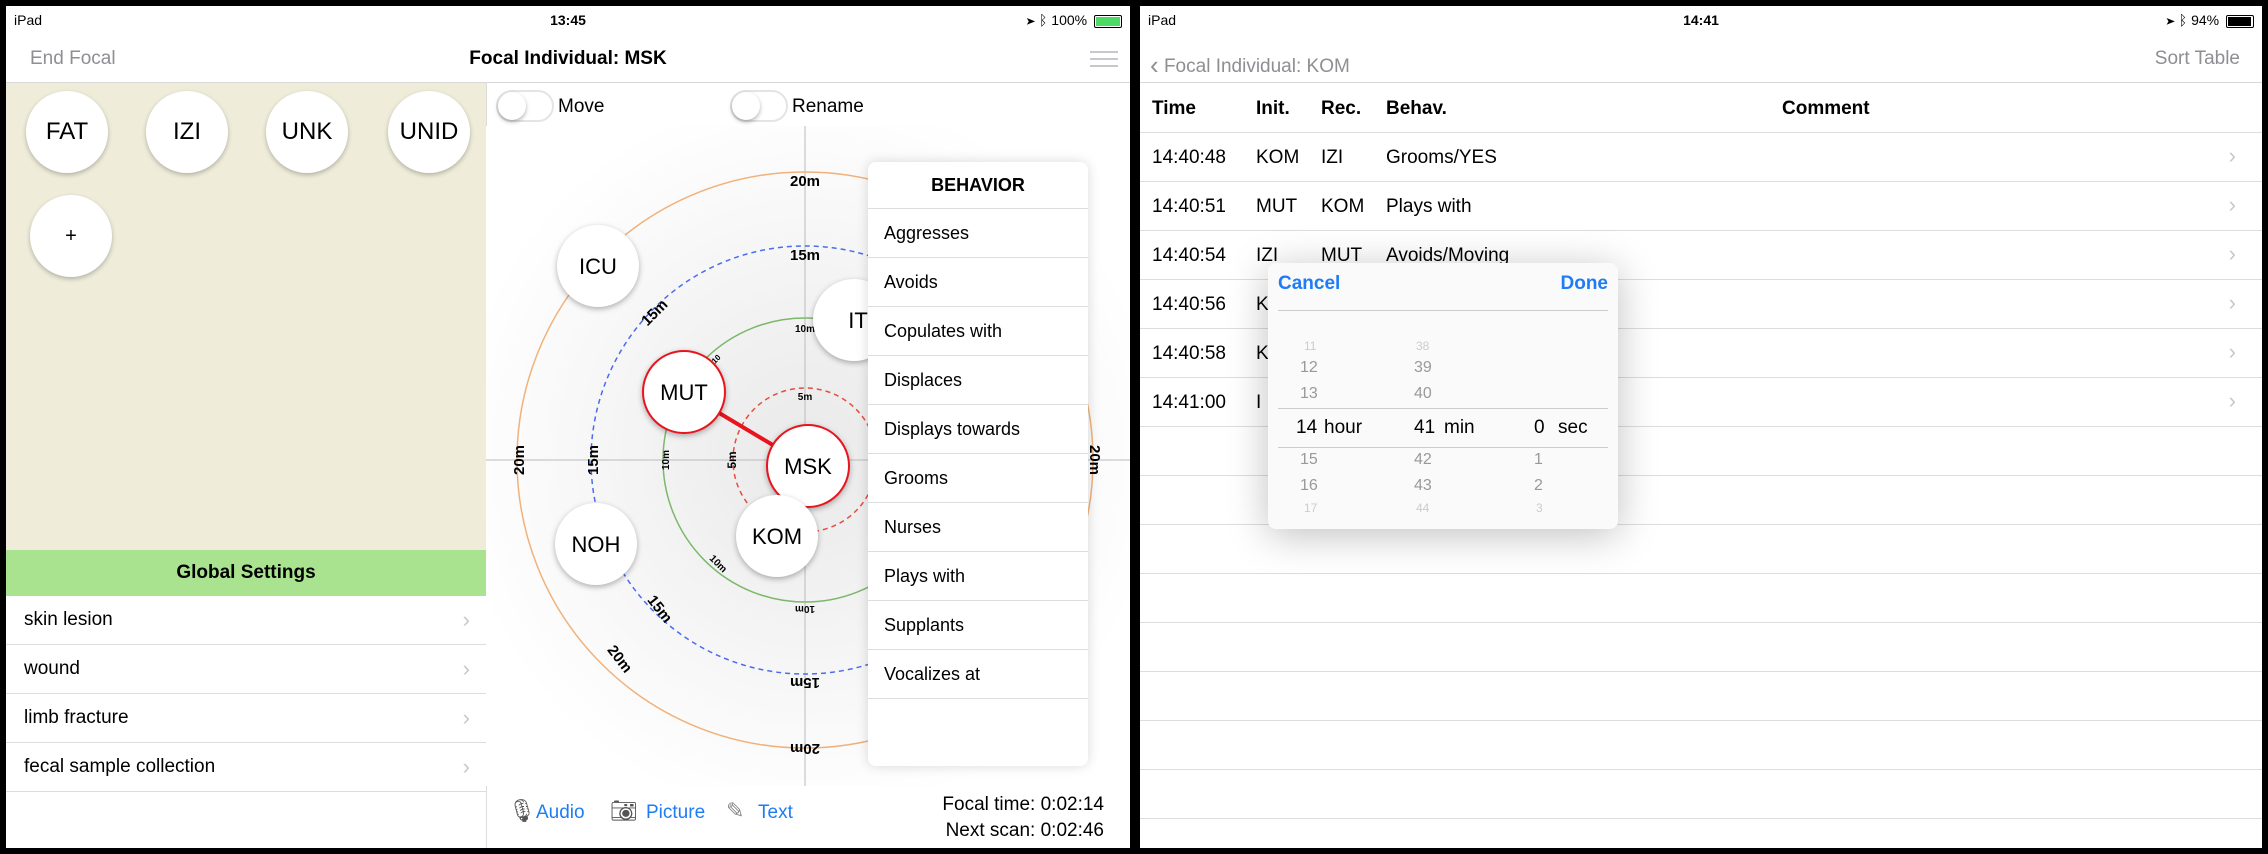  Describe the element at coordinates (246, 316) in the screenshot. I see `individual-tags-panel: FAT IZI UNK UNID +` at that location.